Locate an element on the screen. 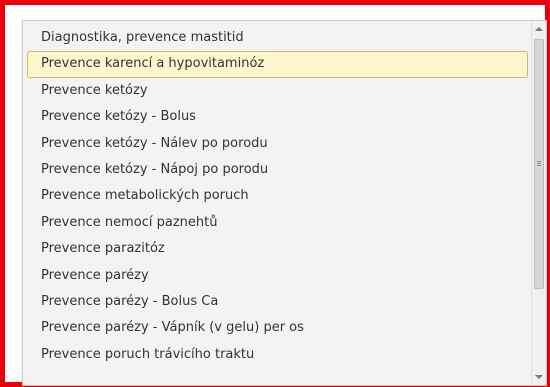 This screenshot has width=550, height=387. scroll-up-arrow-icon is located at coordinates (539, 29).